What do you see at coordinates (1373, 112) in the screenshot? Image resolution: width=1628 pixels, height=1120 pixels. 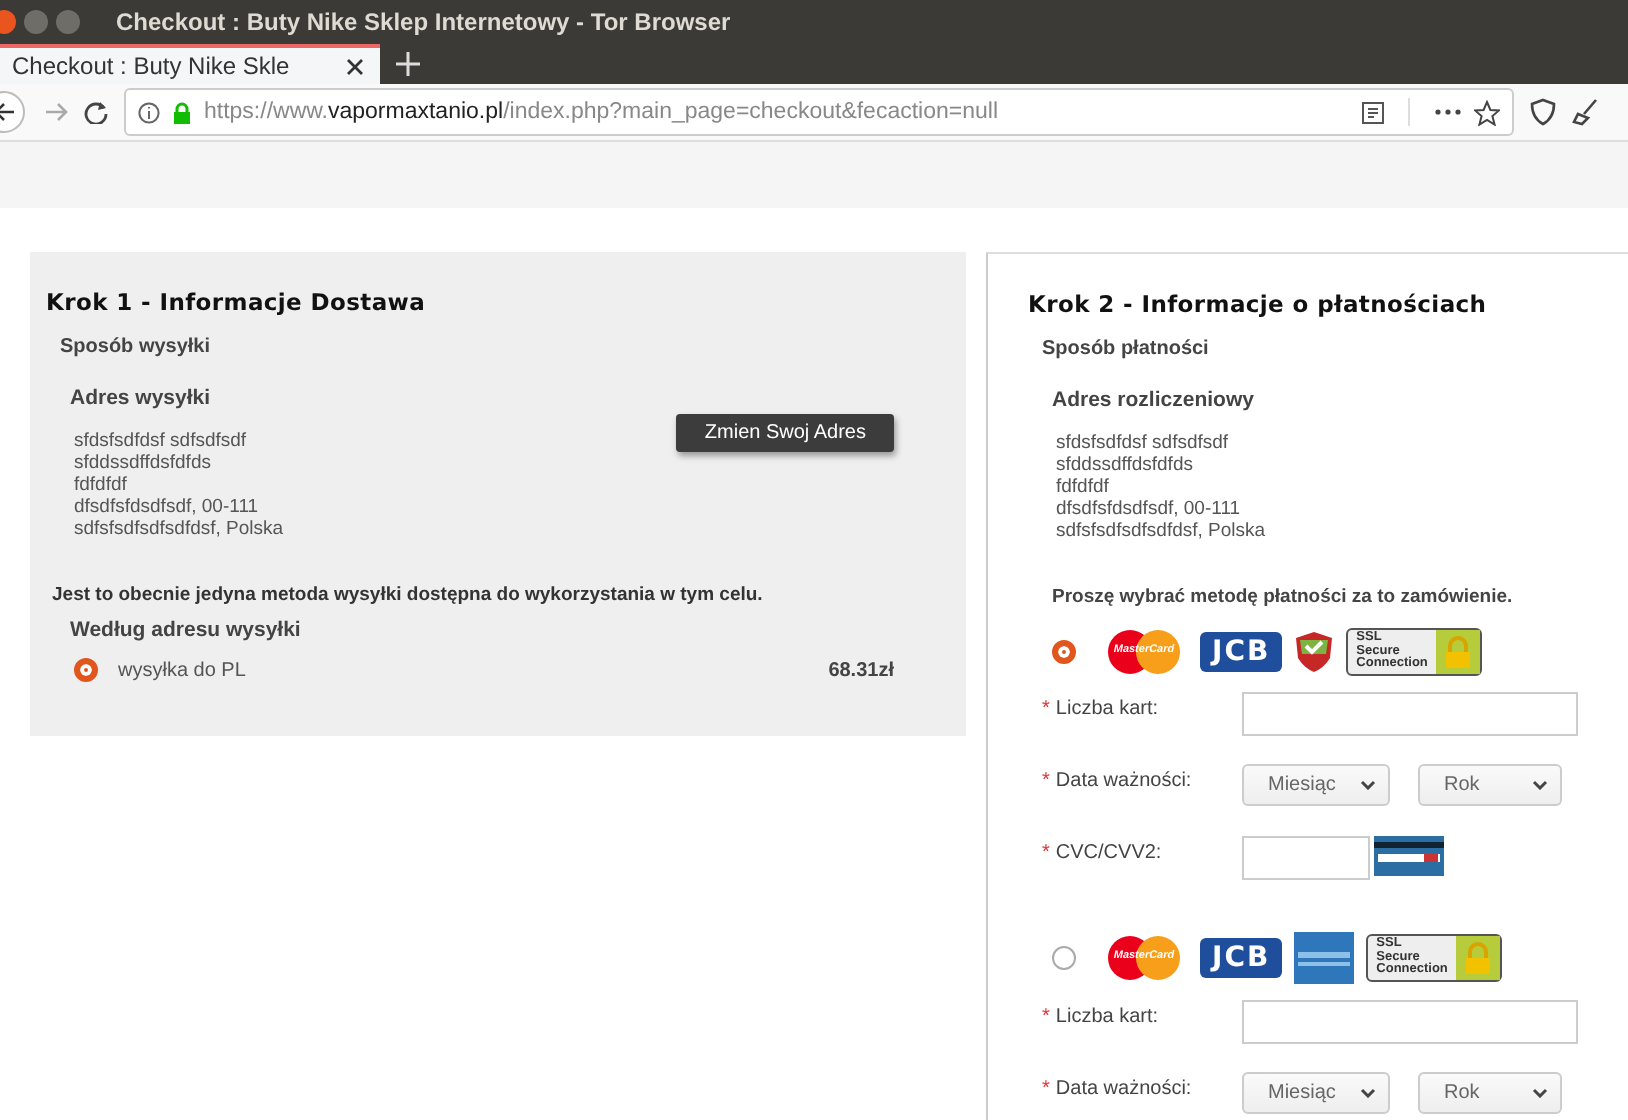 I see `reader-view-icon` at bounding box center [1373, 112].